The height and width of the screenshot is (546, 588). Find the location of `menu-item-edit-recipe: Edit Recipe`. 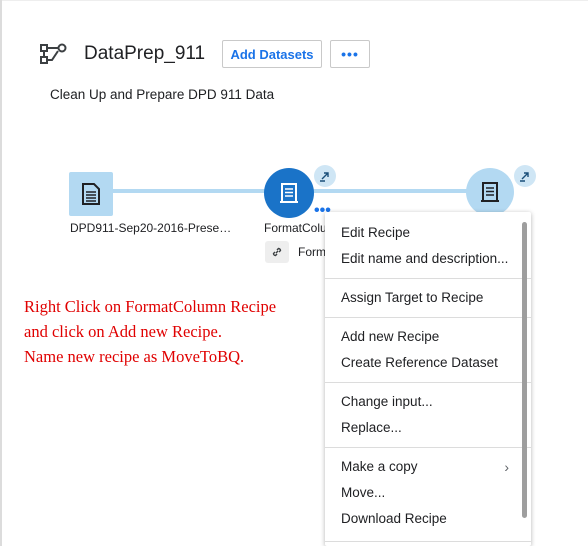

menu-item-edit-recipe: Edit Recipe is located at coordinates (428, 233).